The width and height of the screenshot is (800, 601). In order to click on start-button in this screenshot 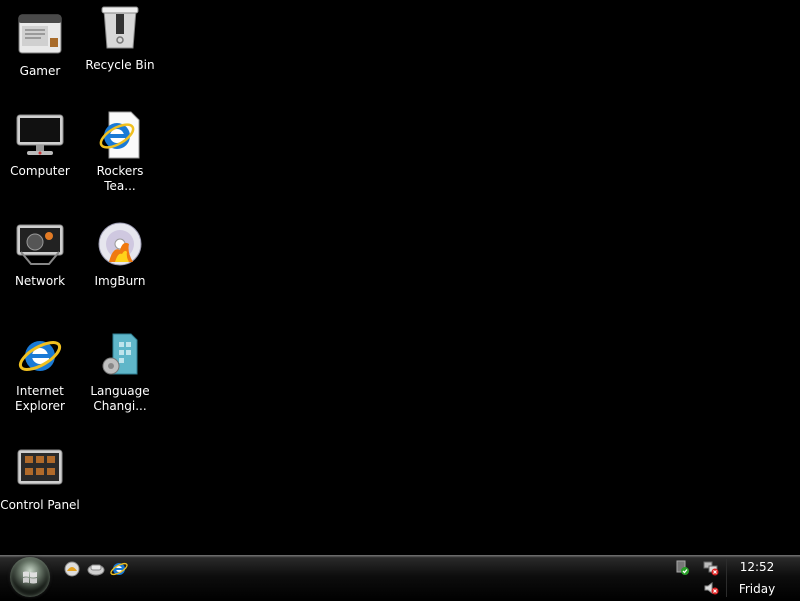, I will do `click(30, 577)`.